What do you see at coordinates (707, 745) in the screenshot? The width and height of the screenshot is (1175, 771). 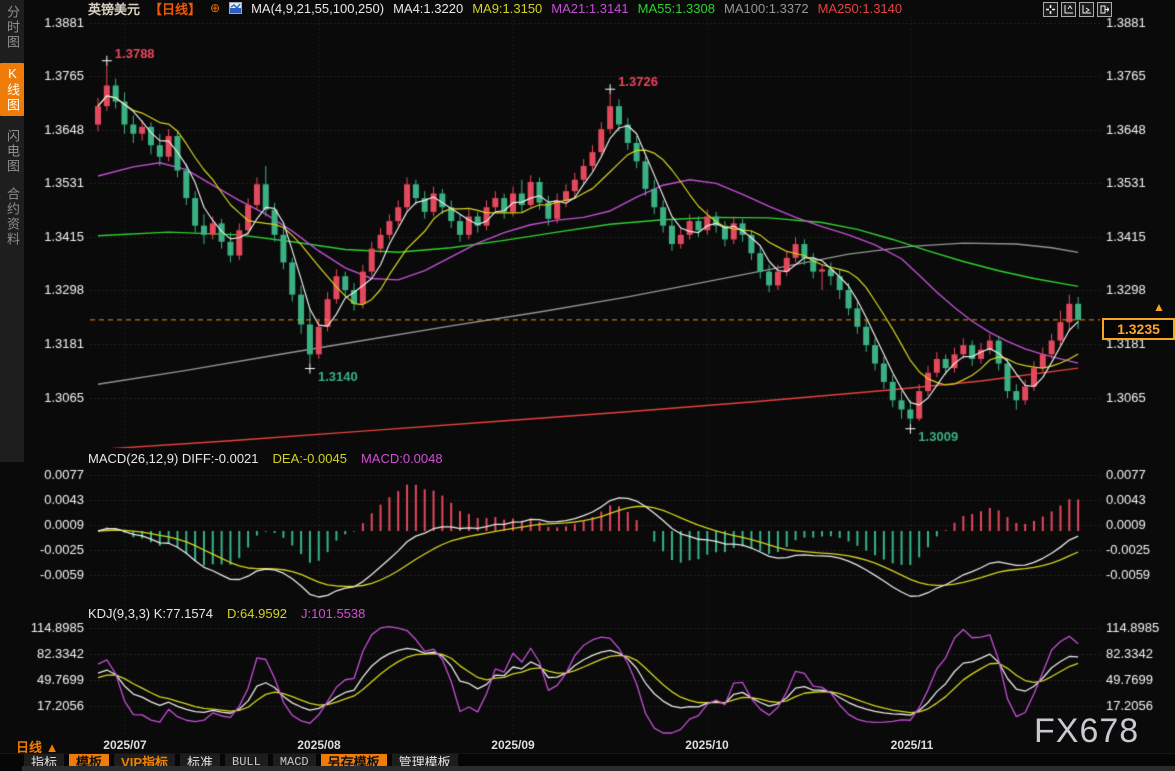 I see `x-axis-label: 2025/10` at bounding box center [707, 745].